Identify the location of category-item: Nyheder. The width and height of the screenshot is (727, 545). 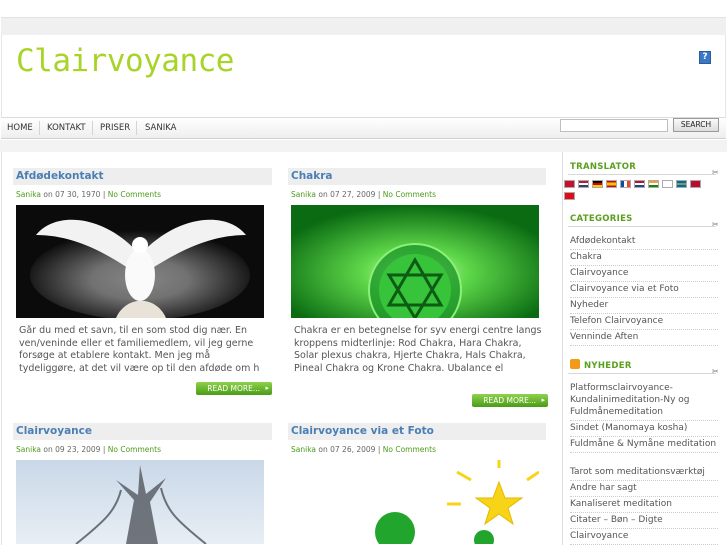
(644, 305).